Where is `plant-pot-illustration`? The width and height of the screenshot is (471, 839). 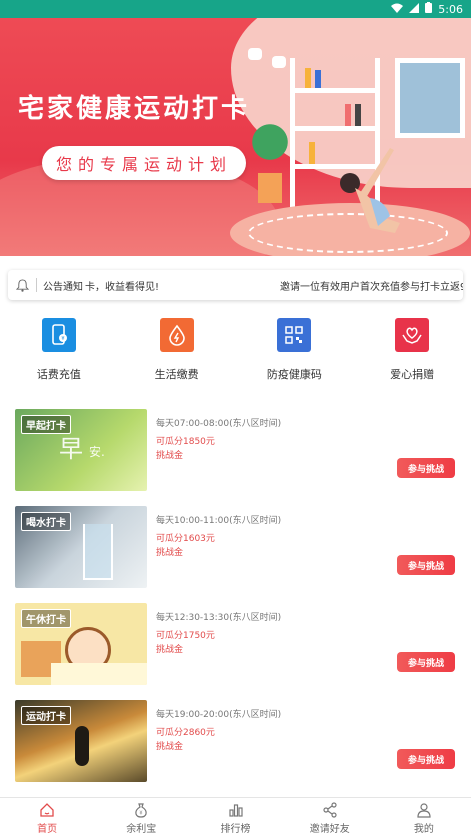
plant-pot-illustration is located at coordinates (270, 188).